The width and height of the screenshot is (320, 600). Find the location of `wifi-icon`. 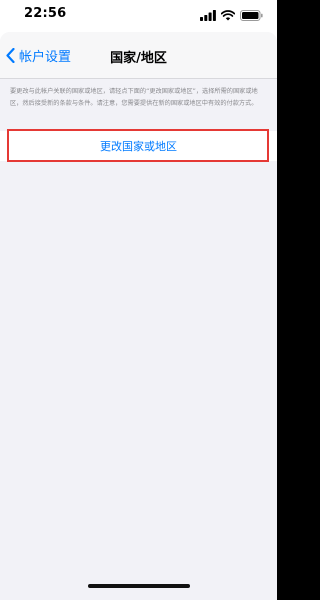

wifi-icon is located at coordinates (228, 14).